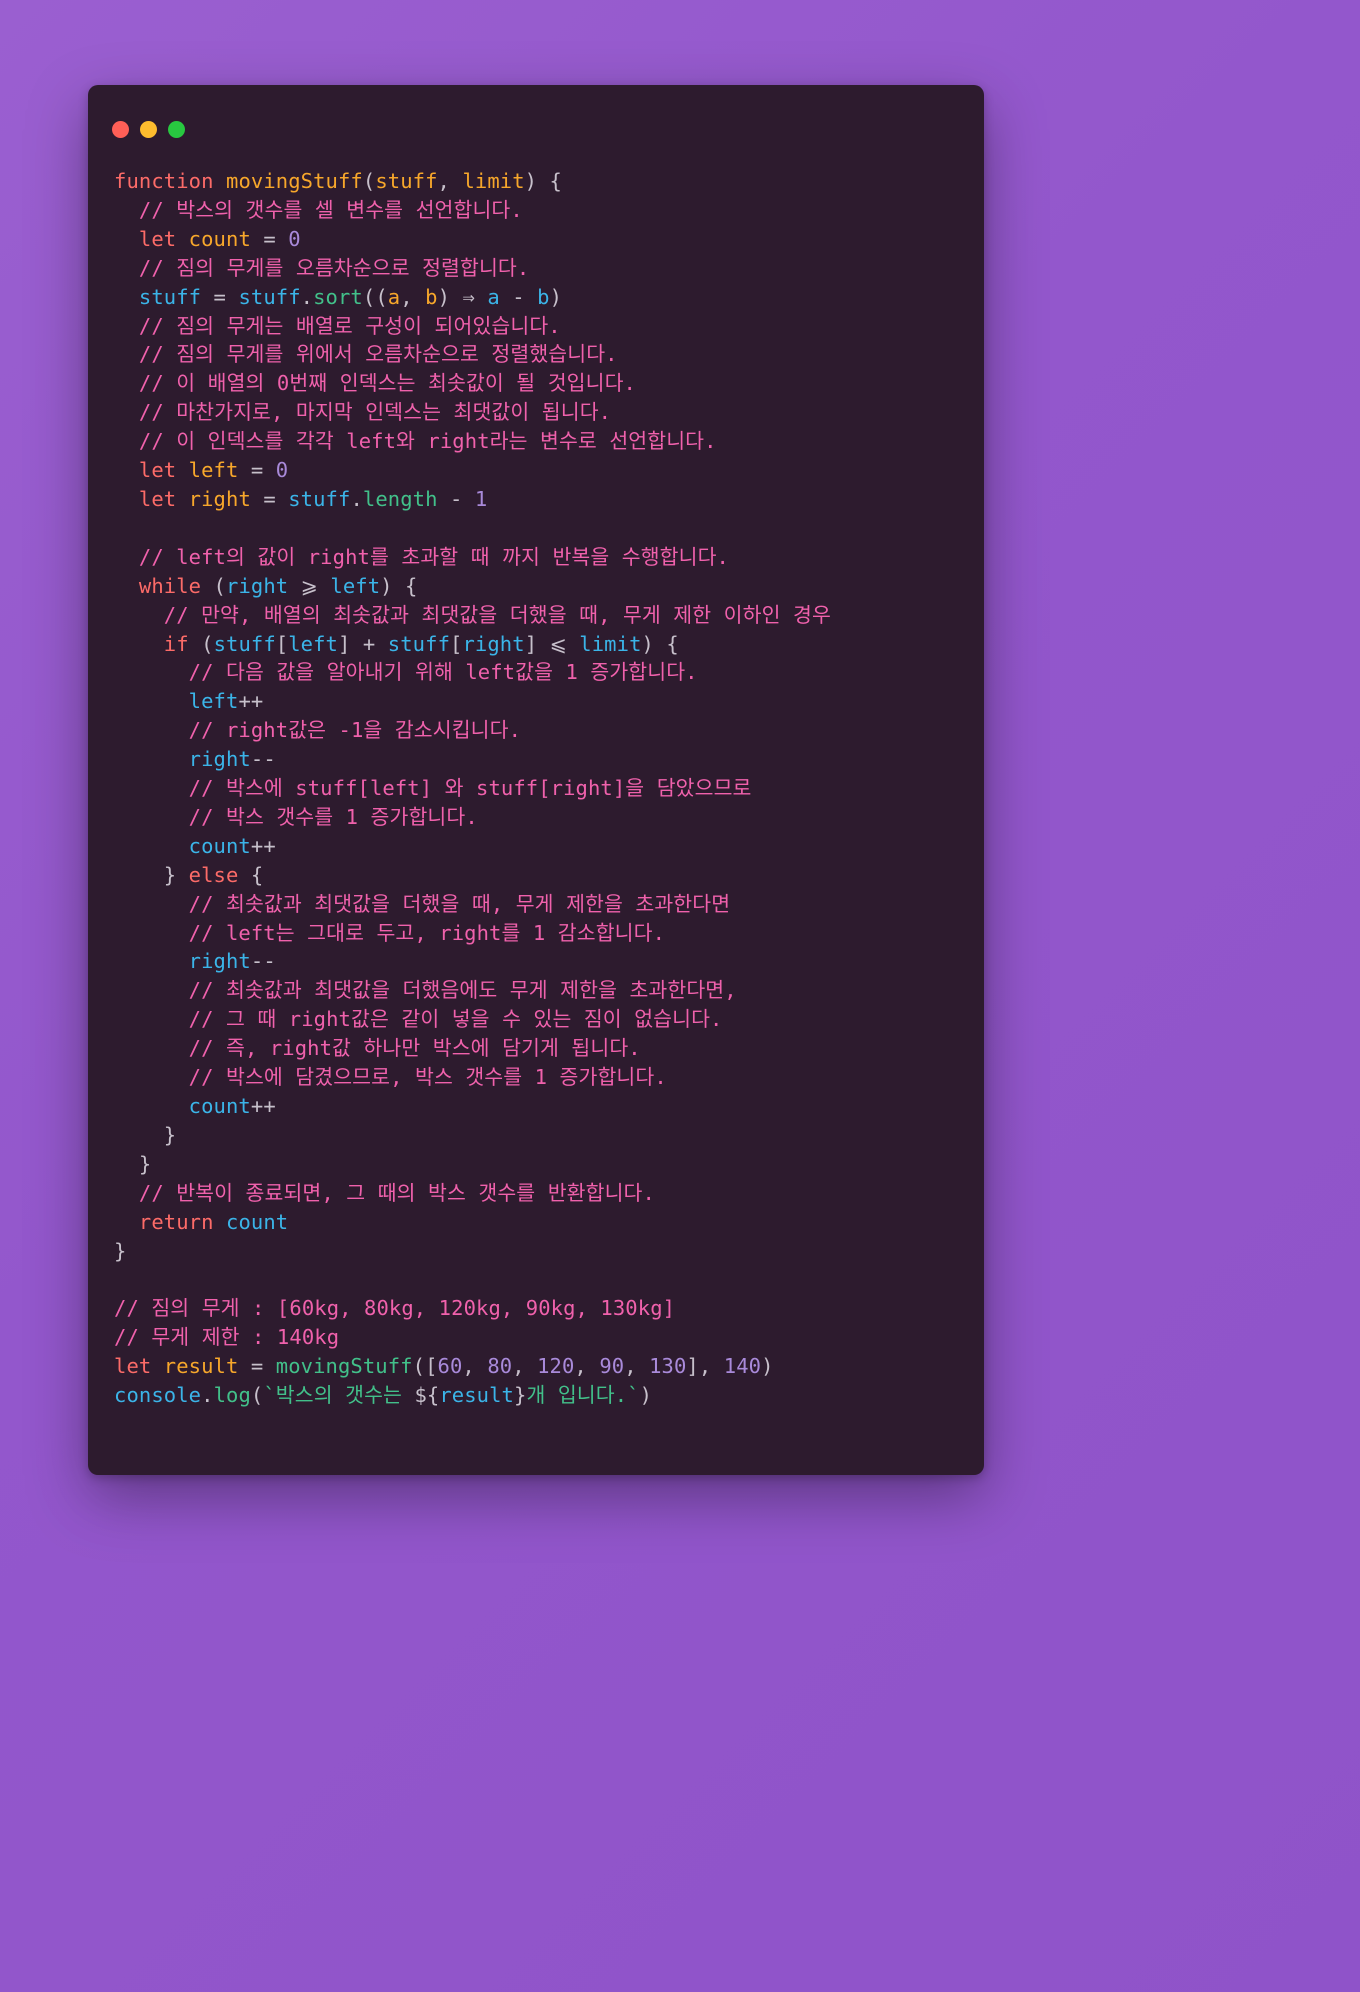  What do you see at coordinates (536, 210) in the screenshot?
I see `code-line: // 박스의 갯수를 셀 변수를 선언합니다.` at bounding box center [536, 210].